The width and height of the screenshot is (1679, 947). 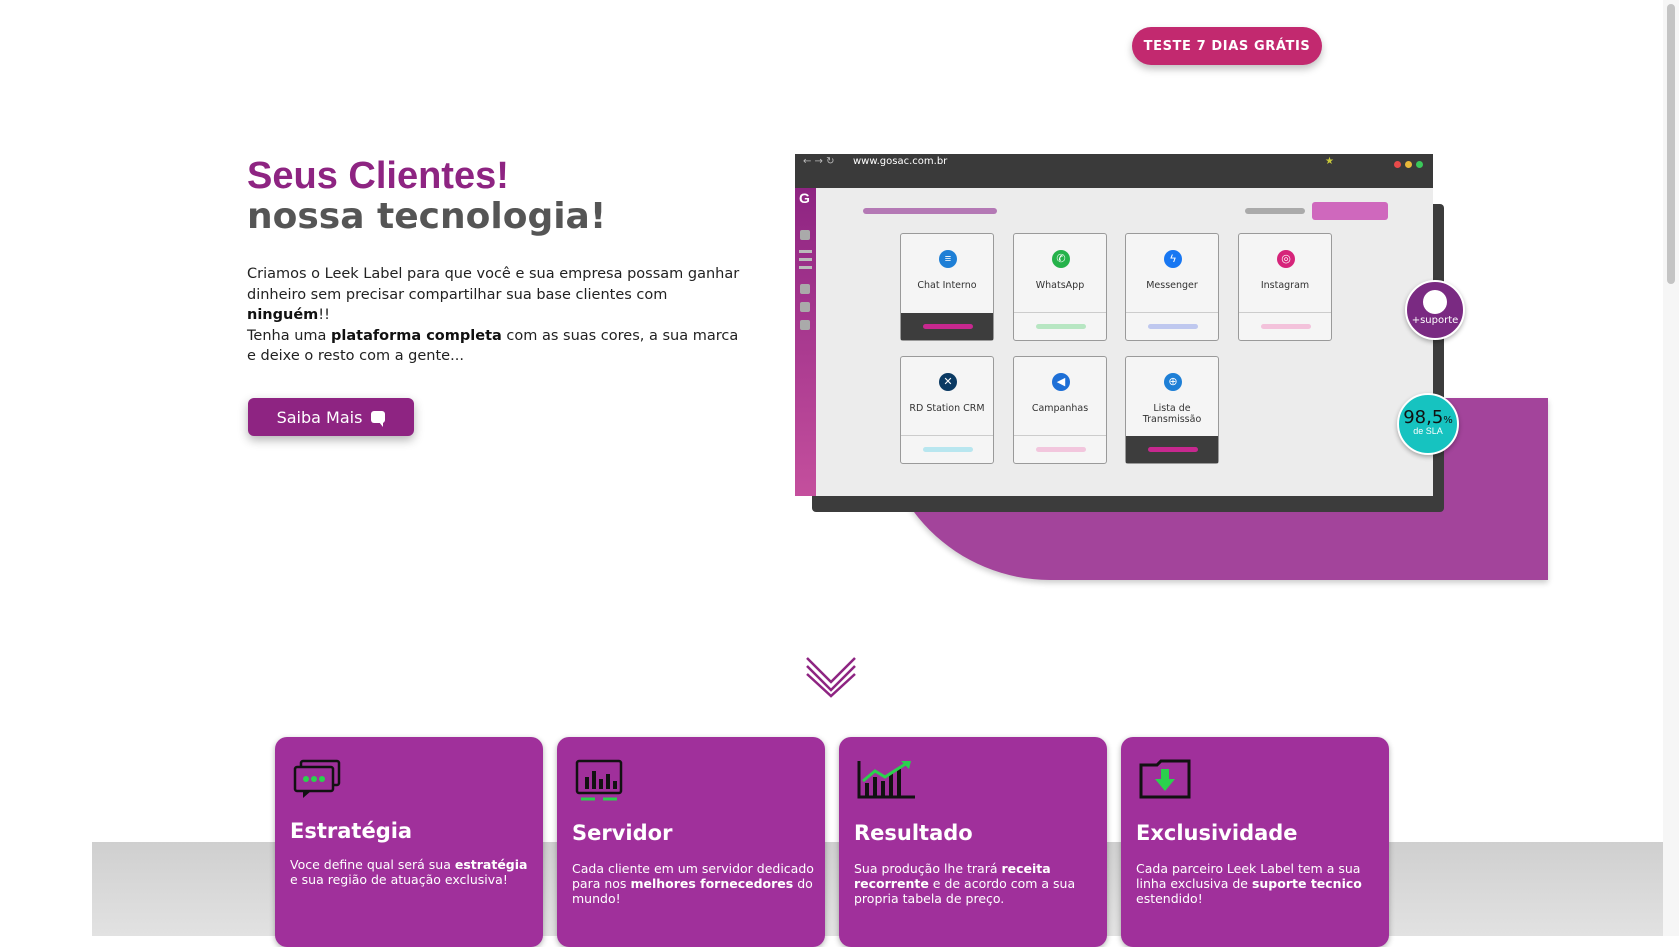 What do you see at coordinates (948, 259) in the screenshot?
I see `chat-bubbles-icon: ≡` at bounding box center [948, 259].